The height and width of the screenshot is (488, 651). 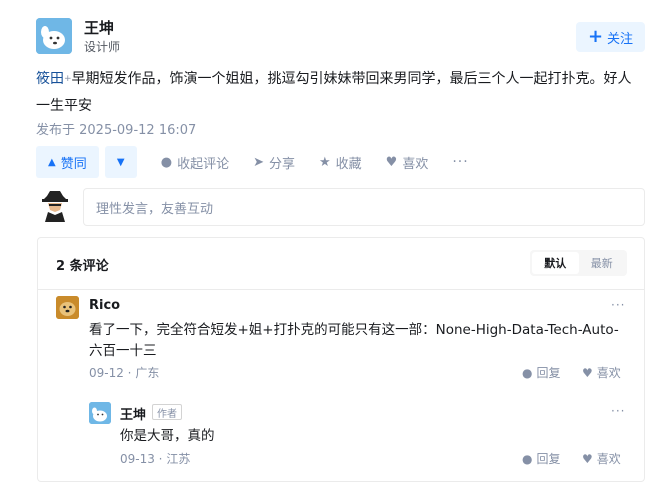 What do you see at coordinates (52, 162) in the screenshot?
I see `triangle-up-icon: ▲` at bounding box center [52, 162].